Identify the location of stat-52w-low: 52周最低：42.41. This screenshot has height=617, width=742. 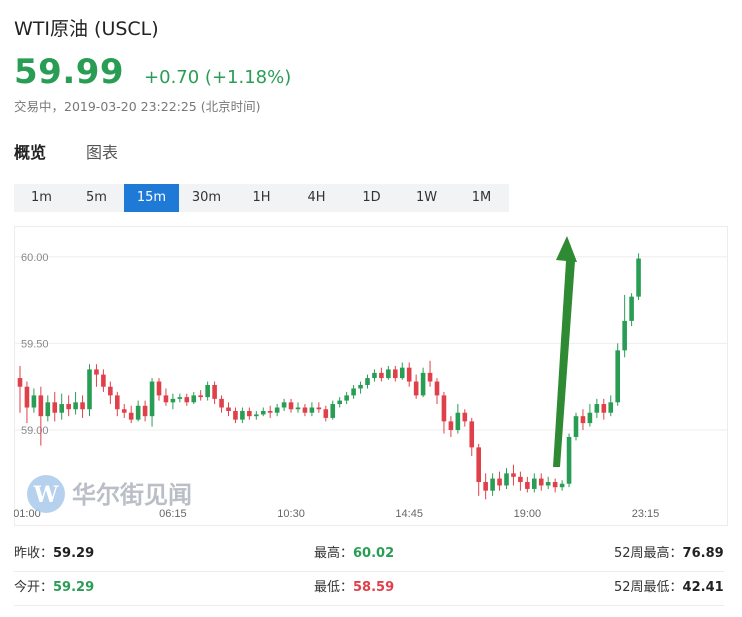
(669, 588).